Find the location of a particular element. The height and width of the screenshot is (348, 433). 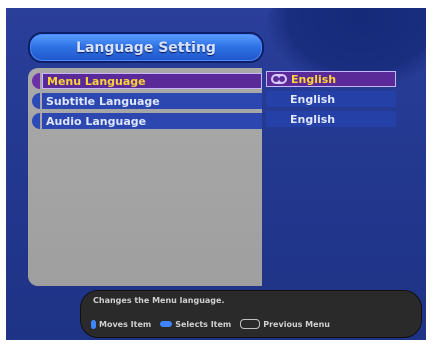

menu-item-audio-language: Audio Language is located at coordinates (145, 121).